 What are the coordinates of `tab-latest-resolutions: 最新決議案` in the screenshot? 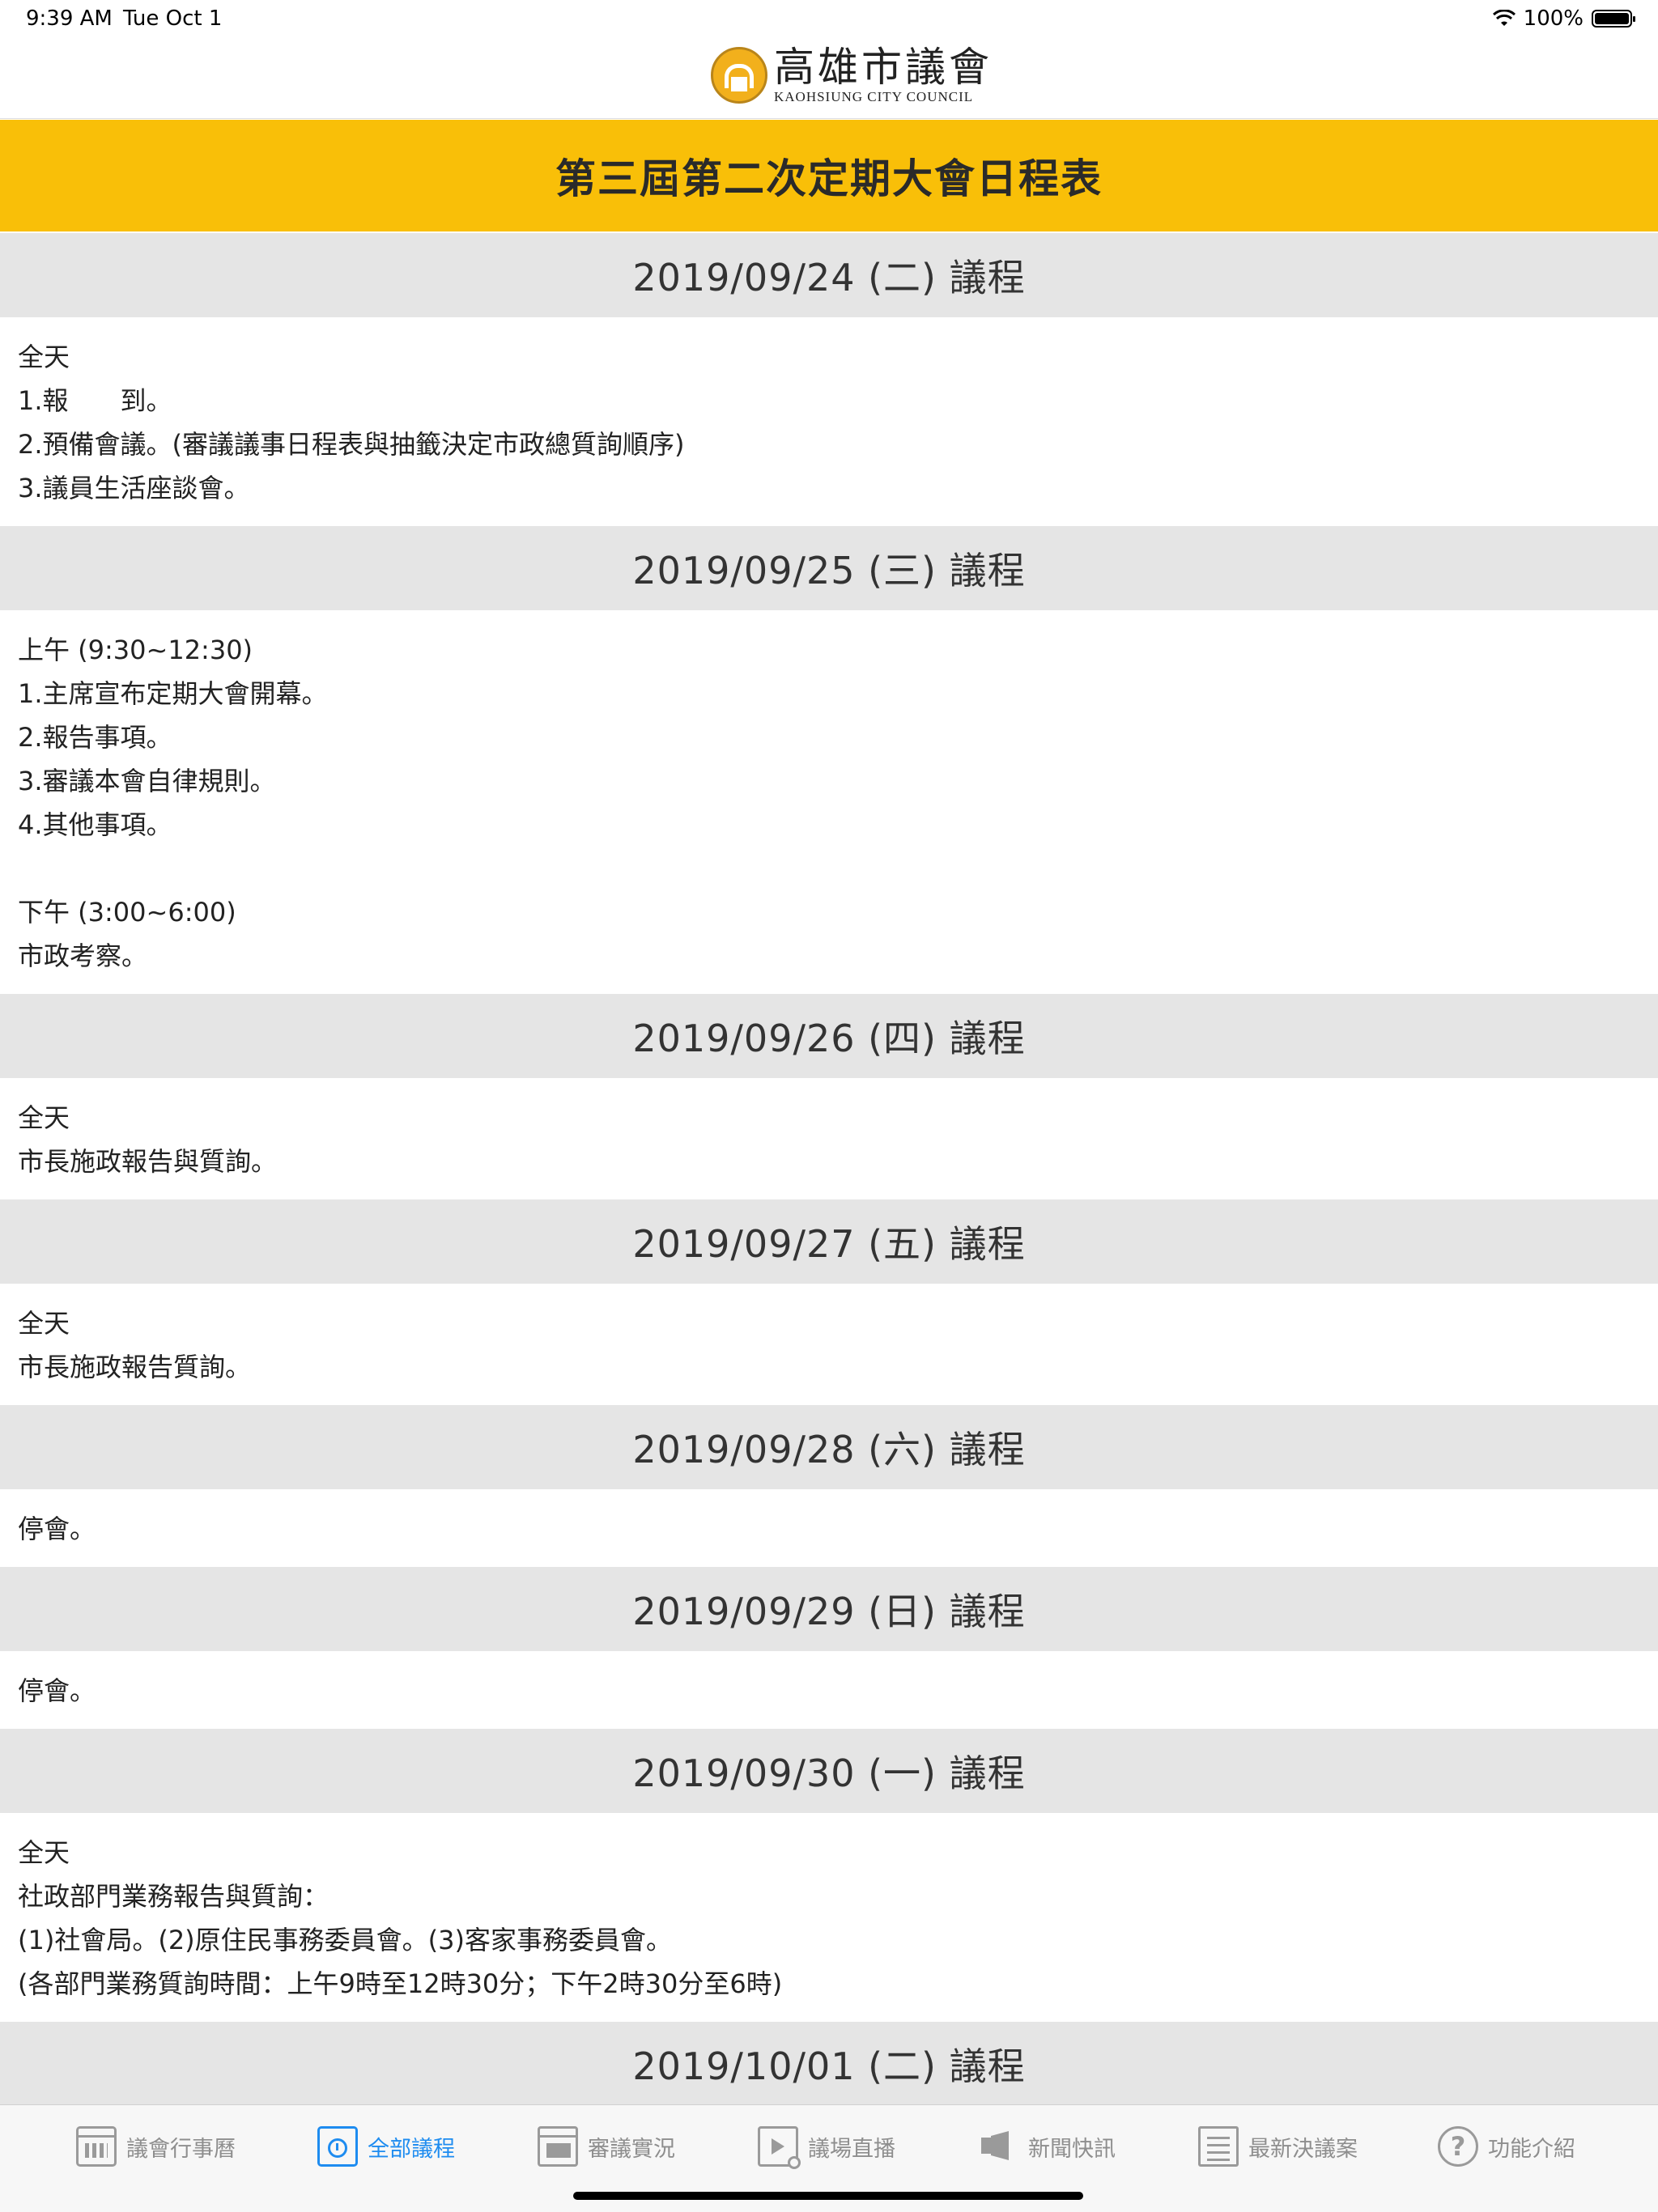 It's located at (1278, 2146).